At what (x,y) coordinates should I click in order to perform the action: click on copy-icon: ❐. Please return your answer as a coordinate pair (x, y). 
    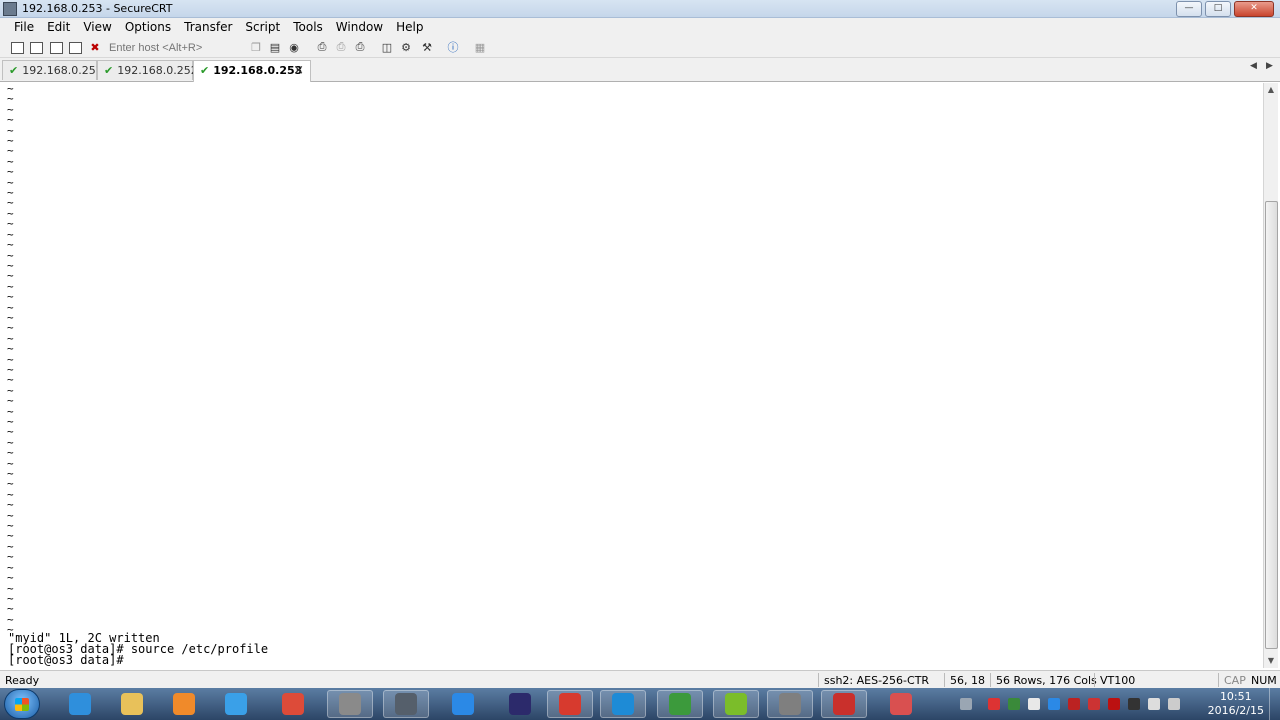
    Looking at the image, I should click on (256, 47).